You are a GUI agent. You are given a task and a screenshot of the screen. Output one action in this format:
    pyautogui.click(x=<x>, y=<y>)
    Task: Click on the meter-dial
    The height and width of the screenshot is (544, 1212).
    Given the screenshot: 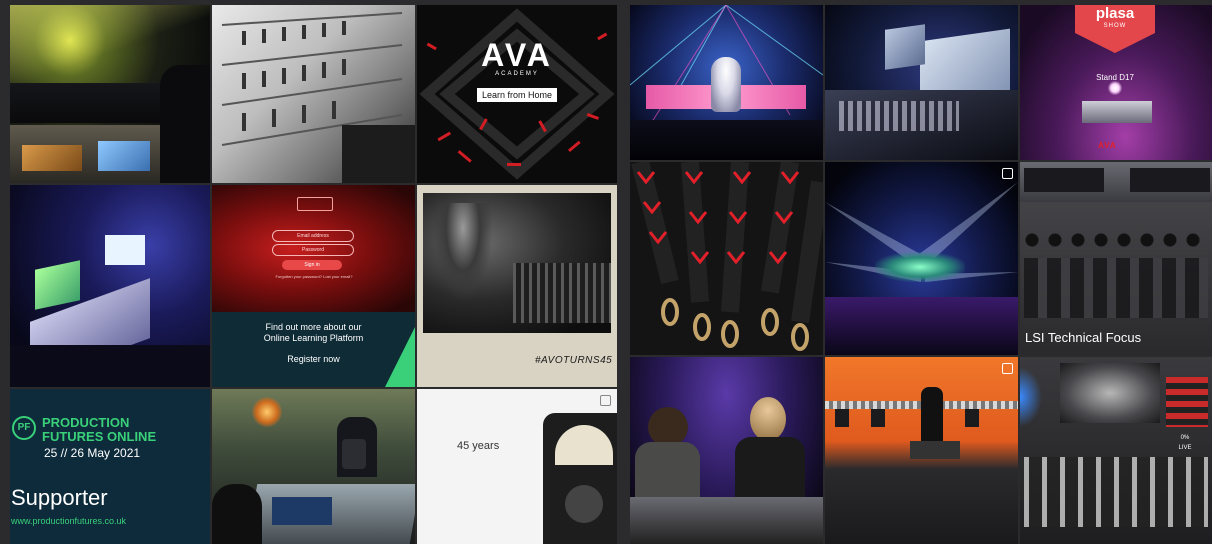 What is the action you would take?
    pyautogui.click(x=584, y=445)
    